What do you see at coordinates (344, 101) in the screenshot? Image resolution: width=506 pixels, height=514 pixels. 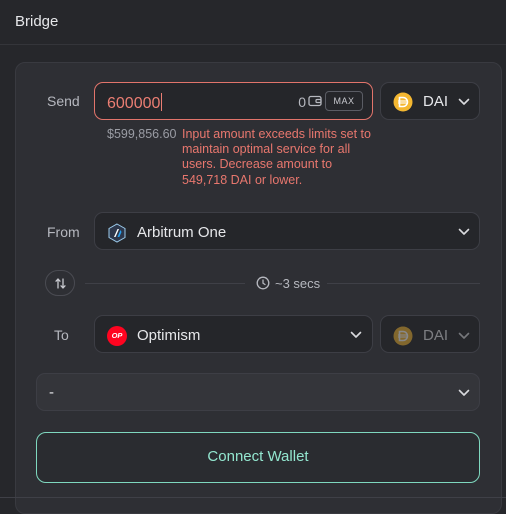 I see `max-button: MAX` at bounding box center [344, 101].